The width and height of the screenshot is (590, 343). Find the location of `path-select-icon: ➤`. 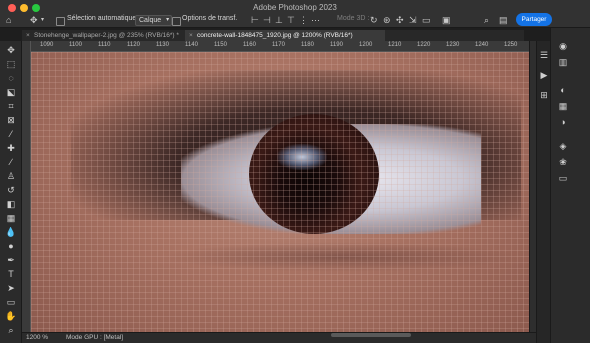

path-select-icon: ➤ is located at coordinates (11, 288).